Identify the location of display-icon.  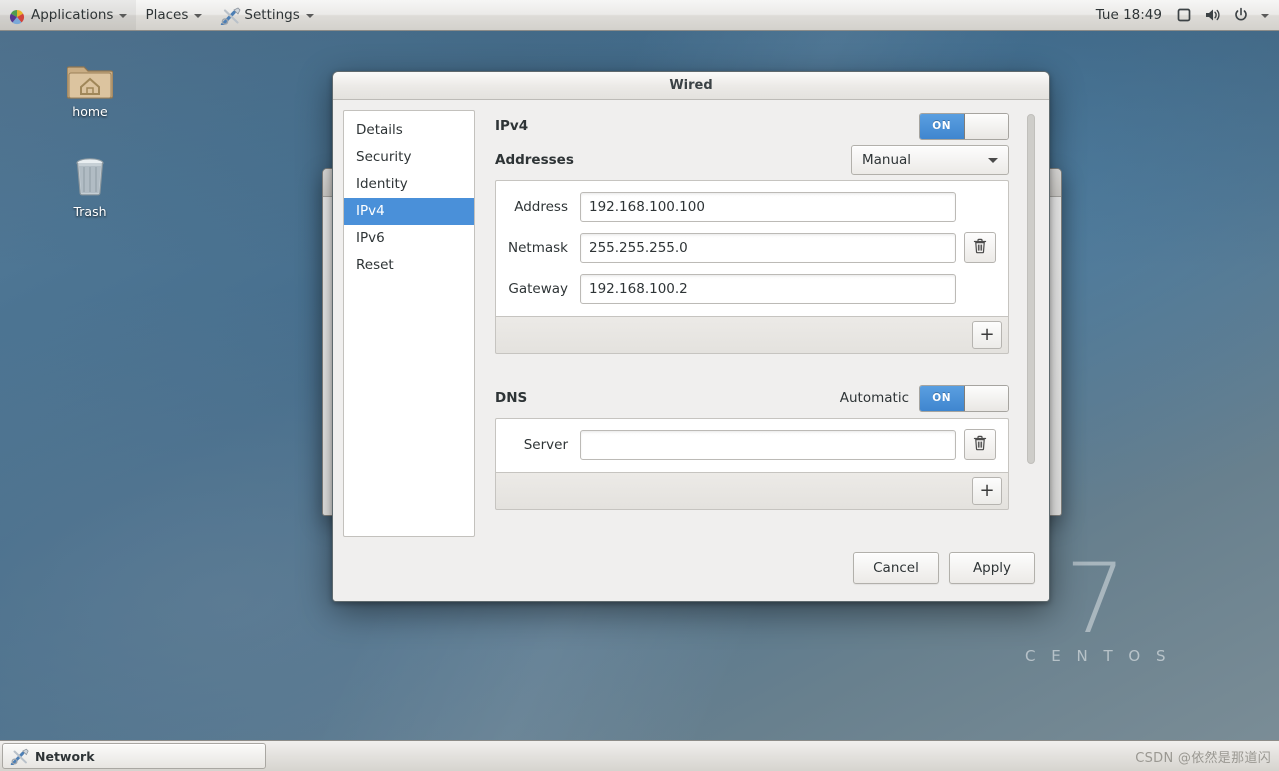
(1184, 15).